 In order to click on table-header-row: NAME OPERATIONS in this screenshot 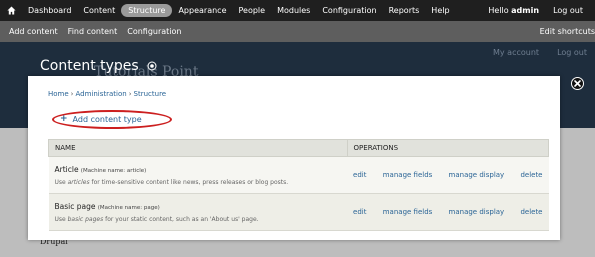, I will do `click(299, 148)`.